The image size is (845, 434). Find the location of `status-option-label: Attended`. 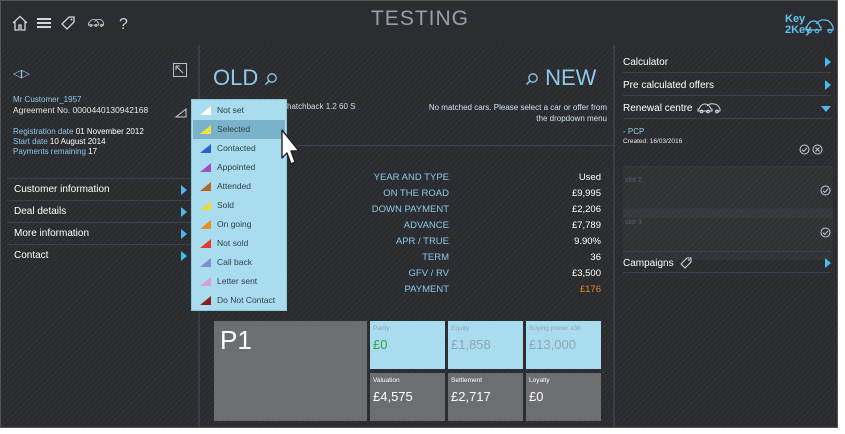

status-option-label: Attended is located at coordinates (234, 186).